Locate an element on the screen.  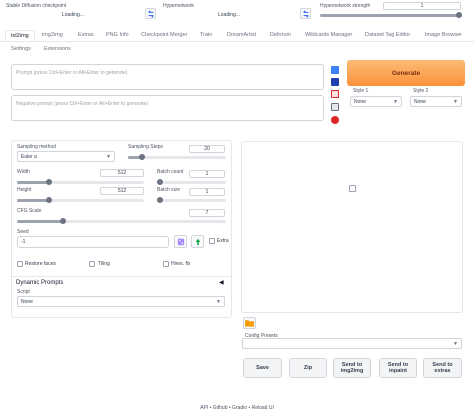
tab-image-browser: Image Browser is located at coordinates (443, 35).